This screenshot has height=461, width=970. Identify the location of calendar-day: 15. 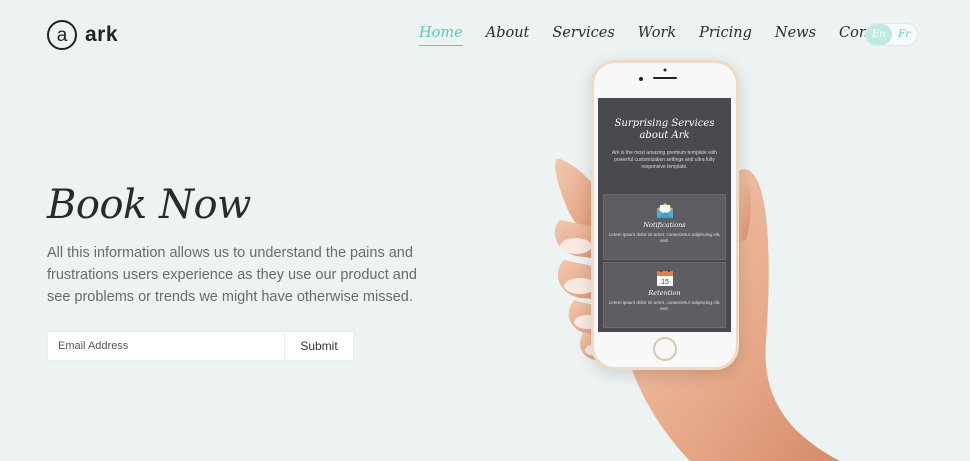
(665, 282).